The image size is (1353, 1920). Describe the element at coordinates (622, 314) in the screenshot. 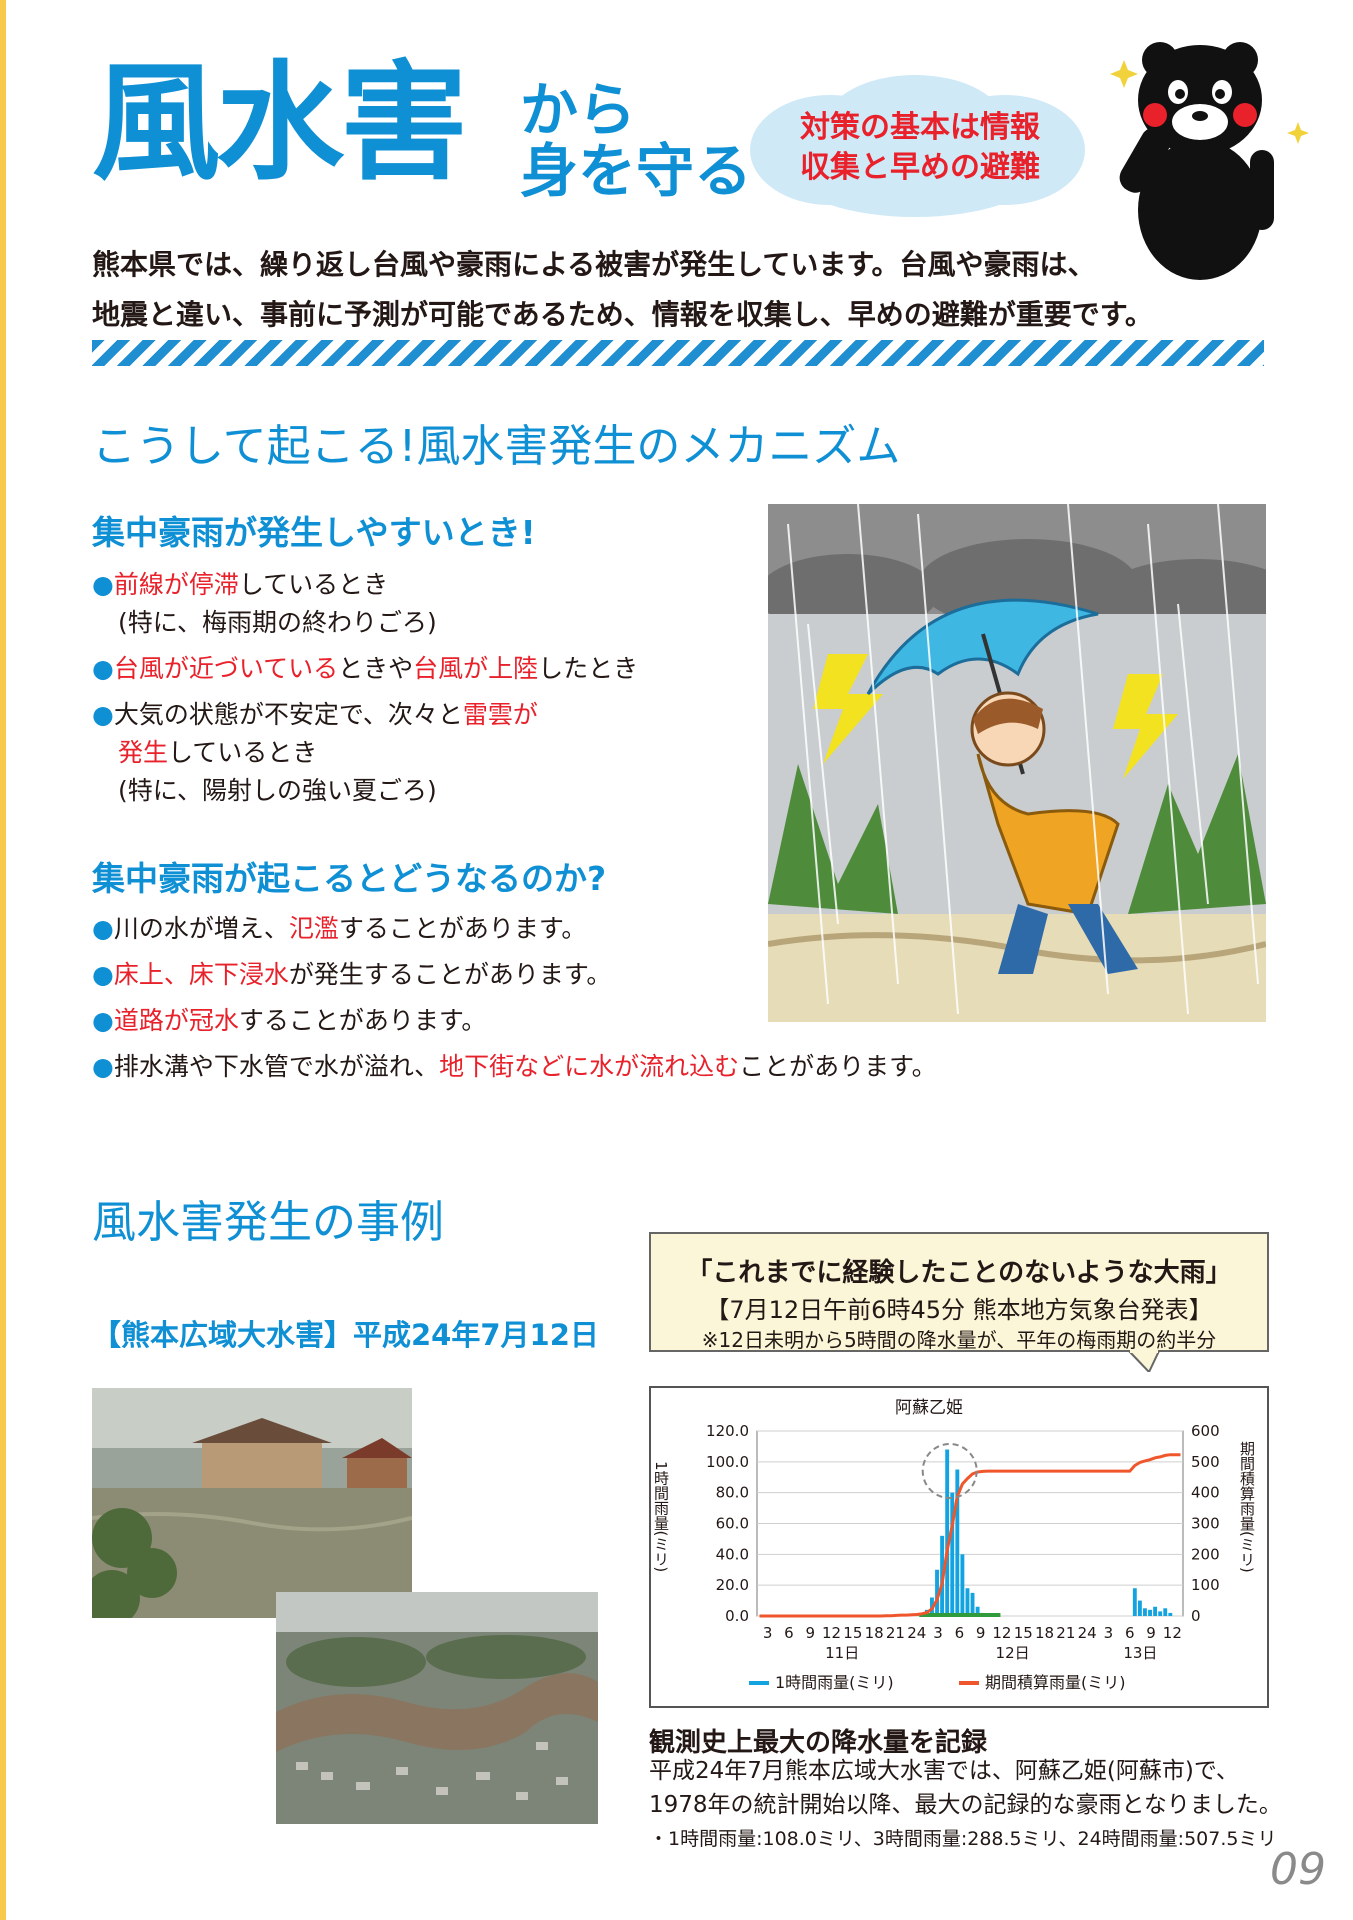

I see `intro-line-2: 地震と違い、事前に予測が可能であるため、情報を収集し、早めの避難が重要です。` at that location.